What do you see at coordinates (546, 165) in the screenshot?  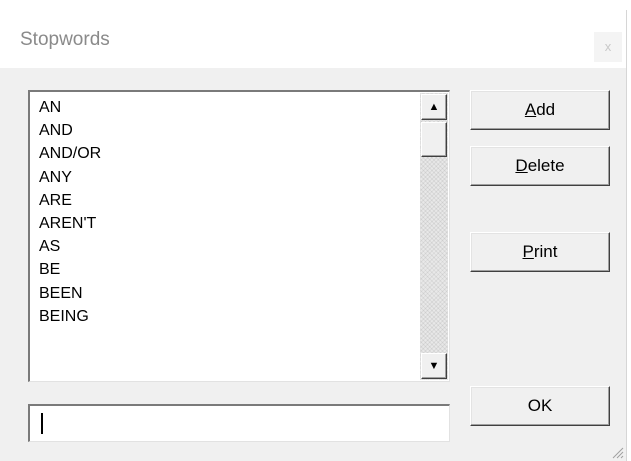 I see `delete-button-label: elete` at bounding box center [546, 165].